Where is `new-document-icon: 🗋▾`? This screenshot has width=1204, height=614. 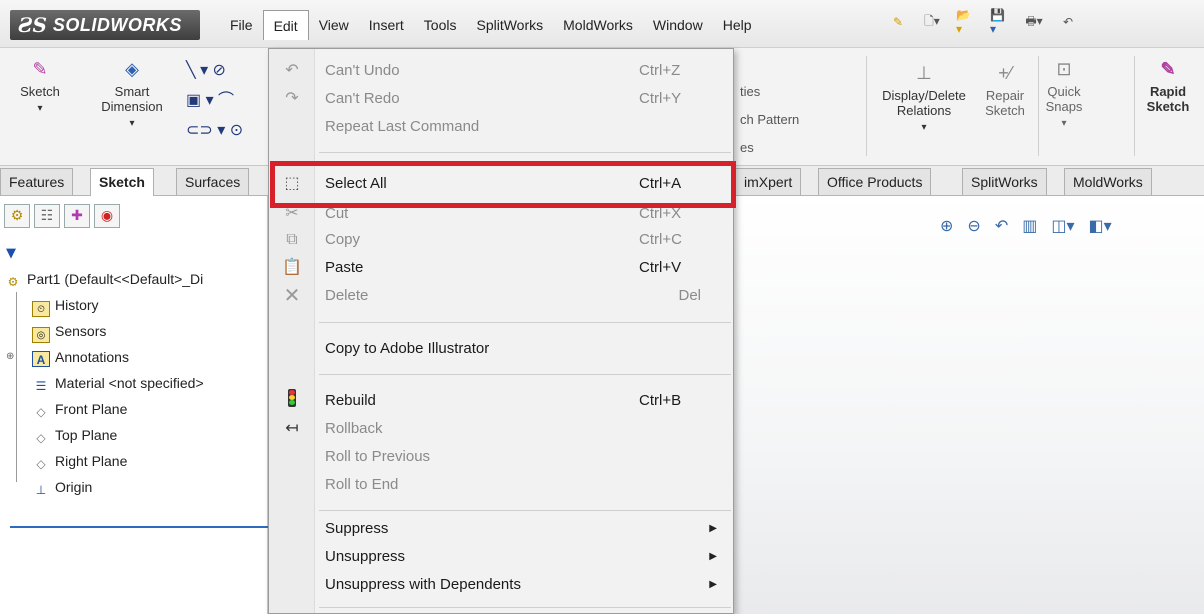
new-document-icon: 🗋▾ is located at coordinates (932, 22).